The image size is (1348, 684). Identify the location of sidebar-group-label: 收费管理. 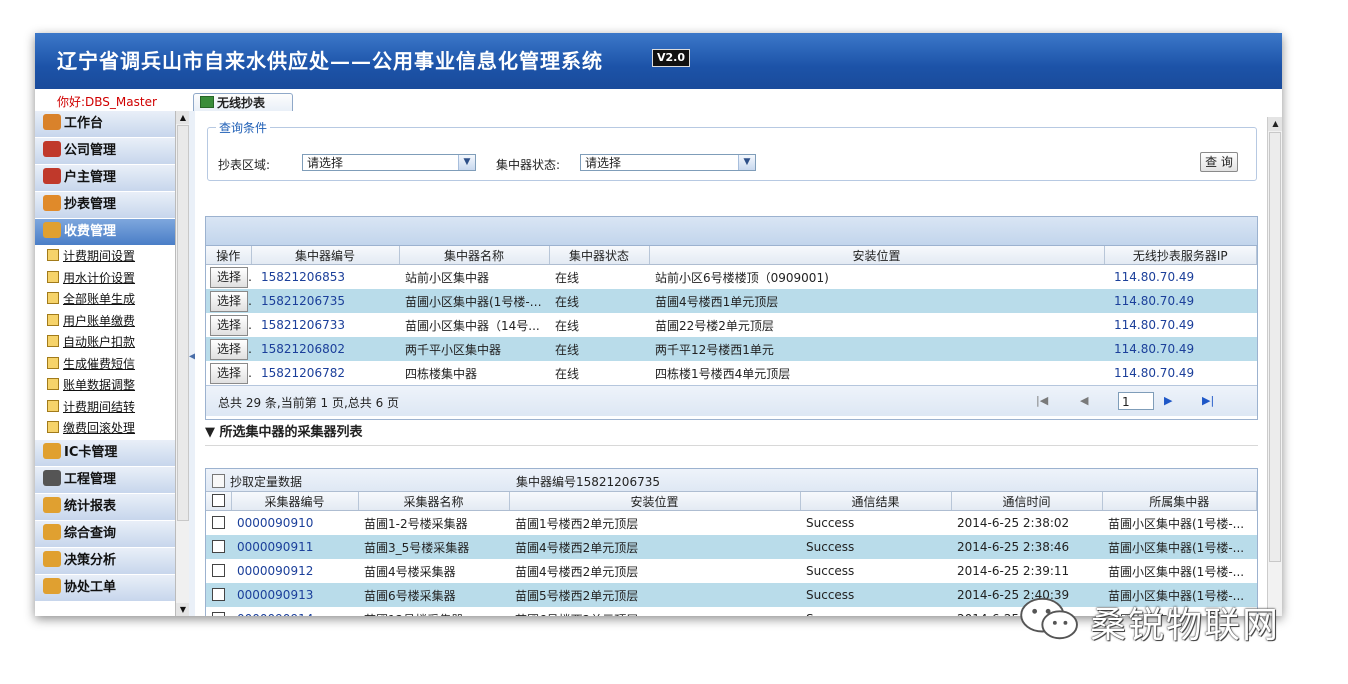
(90, 231).